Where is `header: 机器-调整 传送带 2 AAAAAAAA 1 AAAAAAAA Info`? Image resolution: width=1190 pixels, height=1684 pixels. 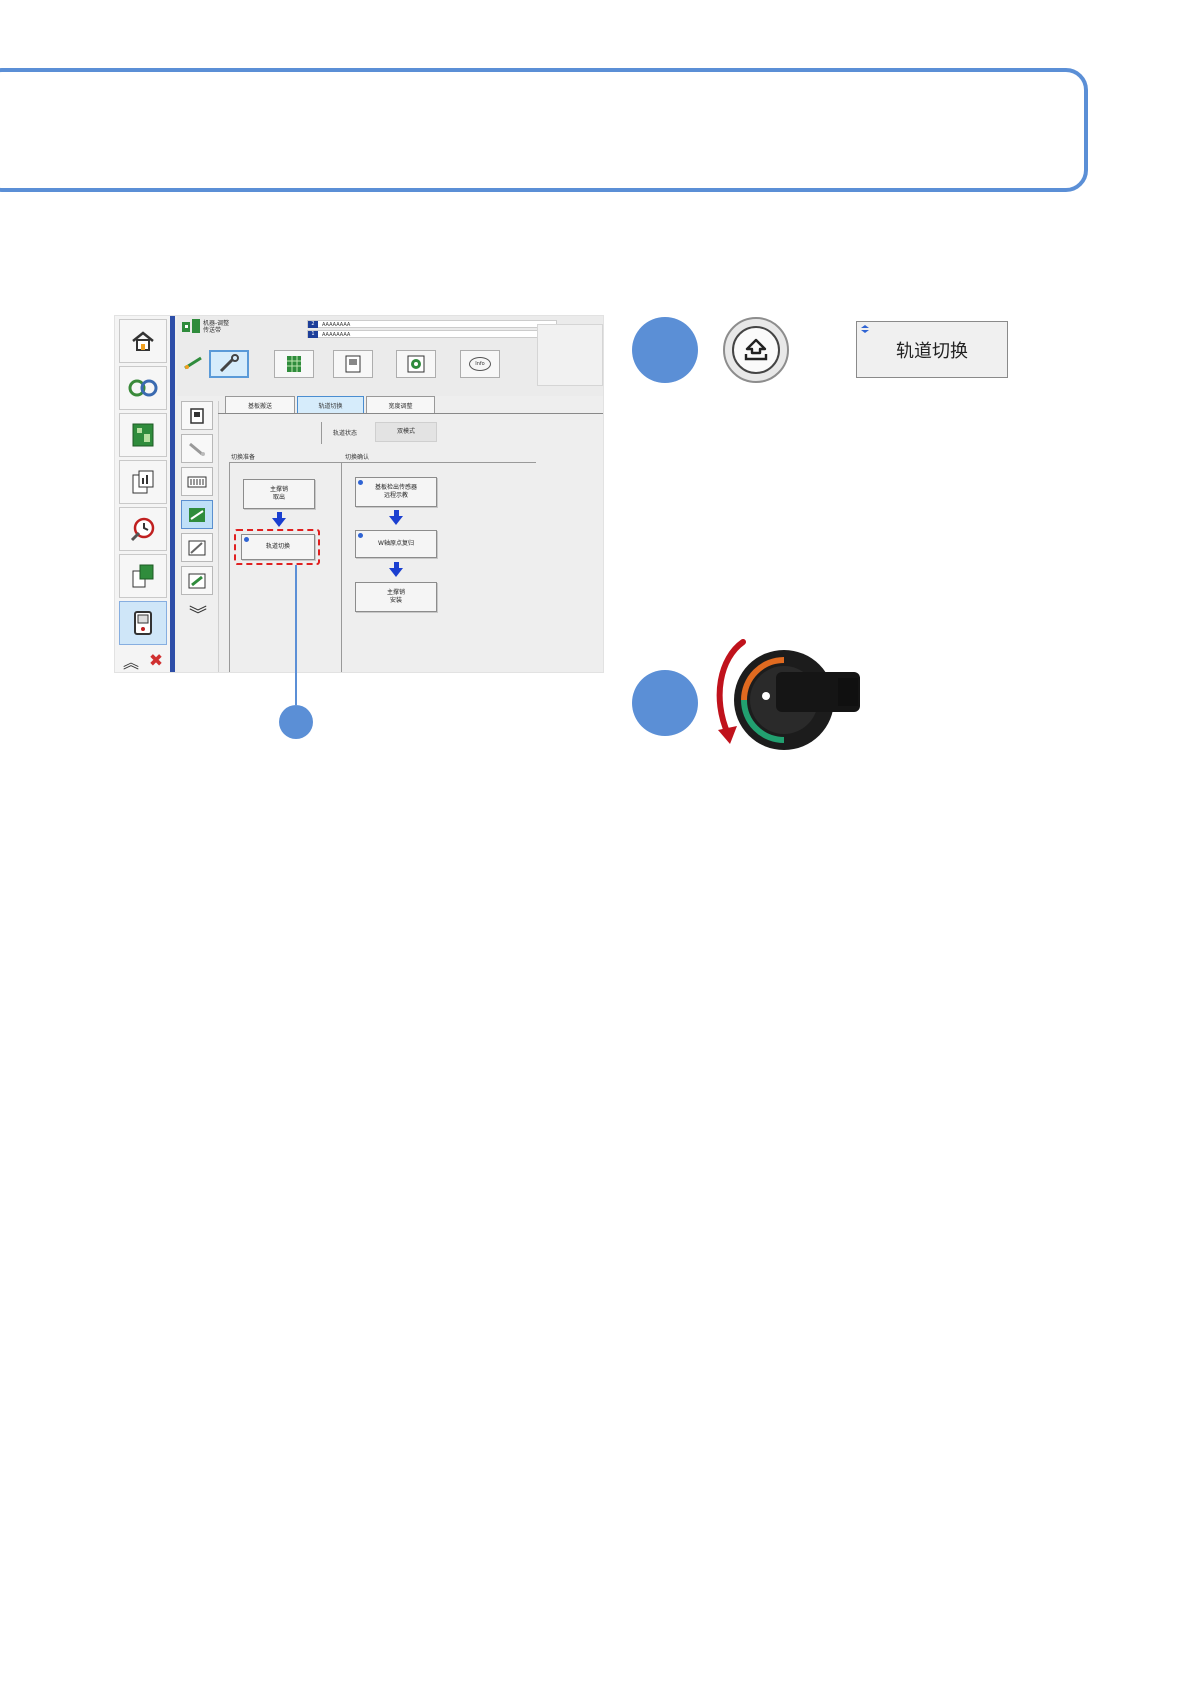
header: 机器-调整 传送带 2 AAAAAAAA 1 AAAAAAAA Info is located at coordinates (390, 356).